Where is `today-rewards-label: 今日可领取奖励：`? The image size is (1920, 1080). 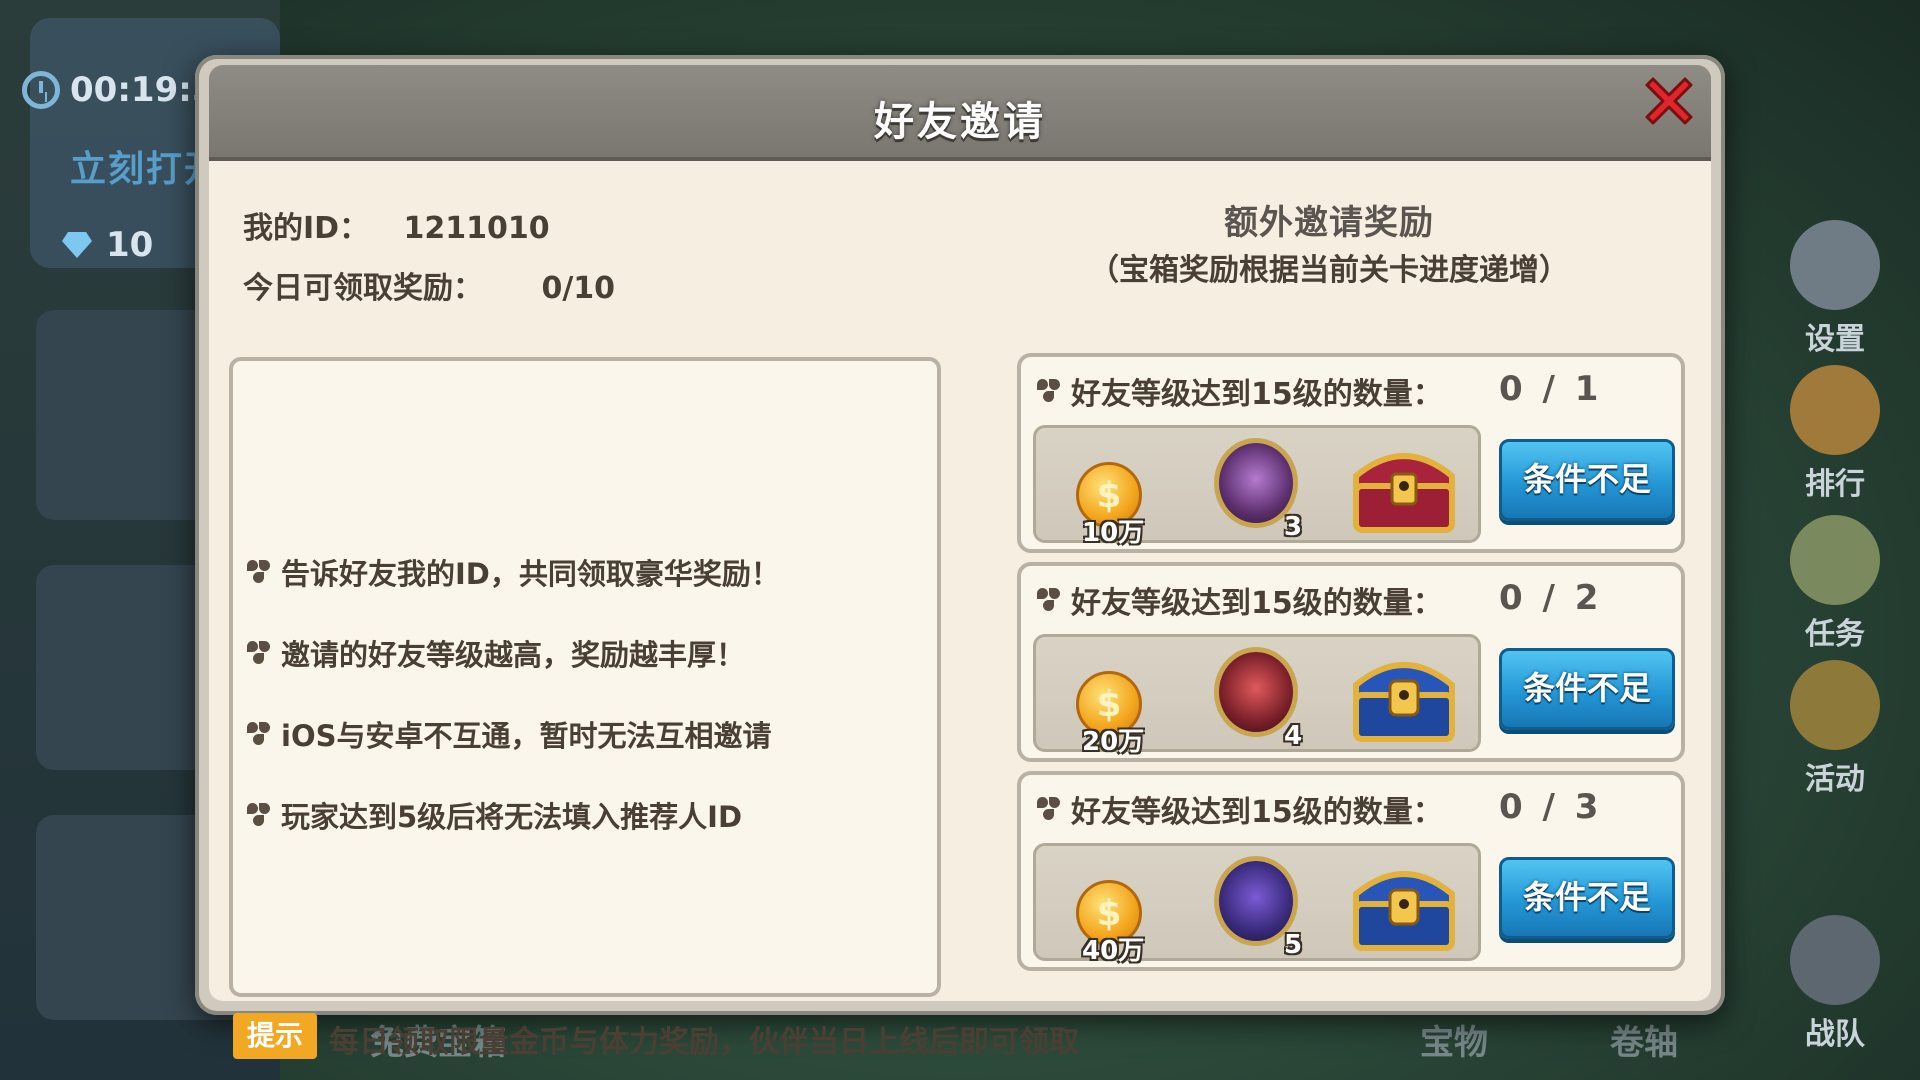
today-rewards-label: 今日可领取奖励： is located at coordinates (363, 288).